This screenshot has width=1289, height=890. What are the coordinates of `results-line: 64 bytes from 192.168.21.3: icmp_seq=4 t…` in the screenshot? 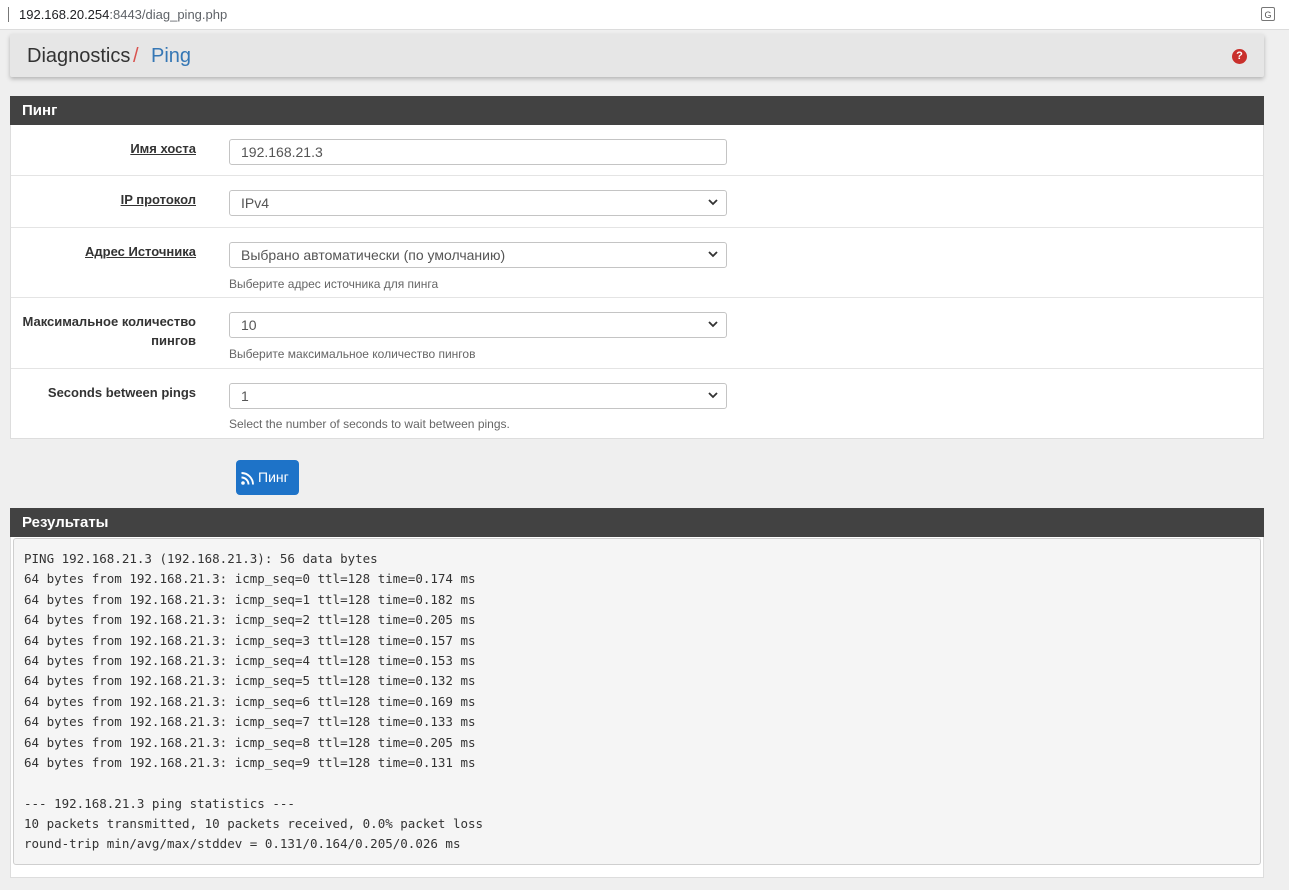 It's located at (250, 660).